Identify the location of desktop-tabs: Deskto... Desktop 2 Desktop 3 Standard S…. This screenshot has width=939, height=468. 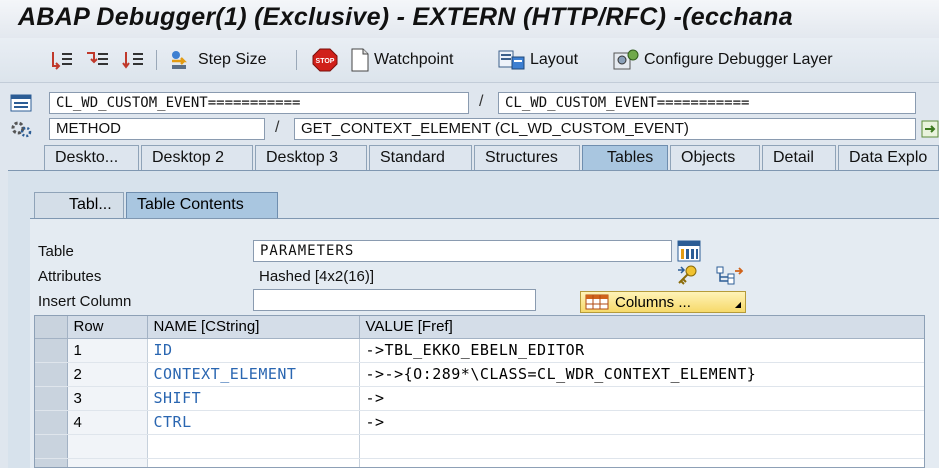
(469, 157).